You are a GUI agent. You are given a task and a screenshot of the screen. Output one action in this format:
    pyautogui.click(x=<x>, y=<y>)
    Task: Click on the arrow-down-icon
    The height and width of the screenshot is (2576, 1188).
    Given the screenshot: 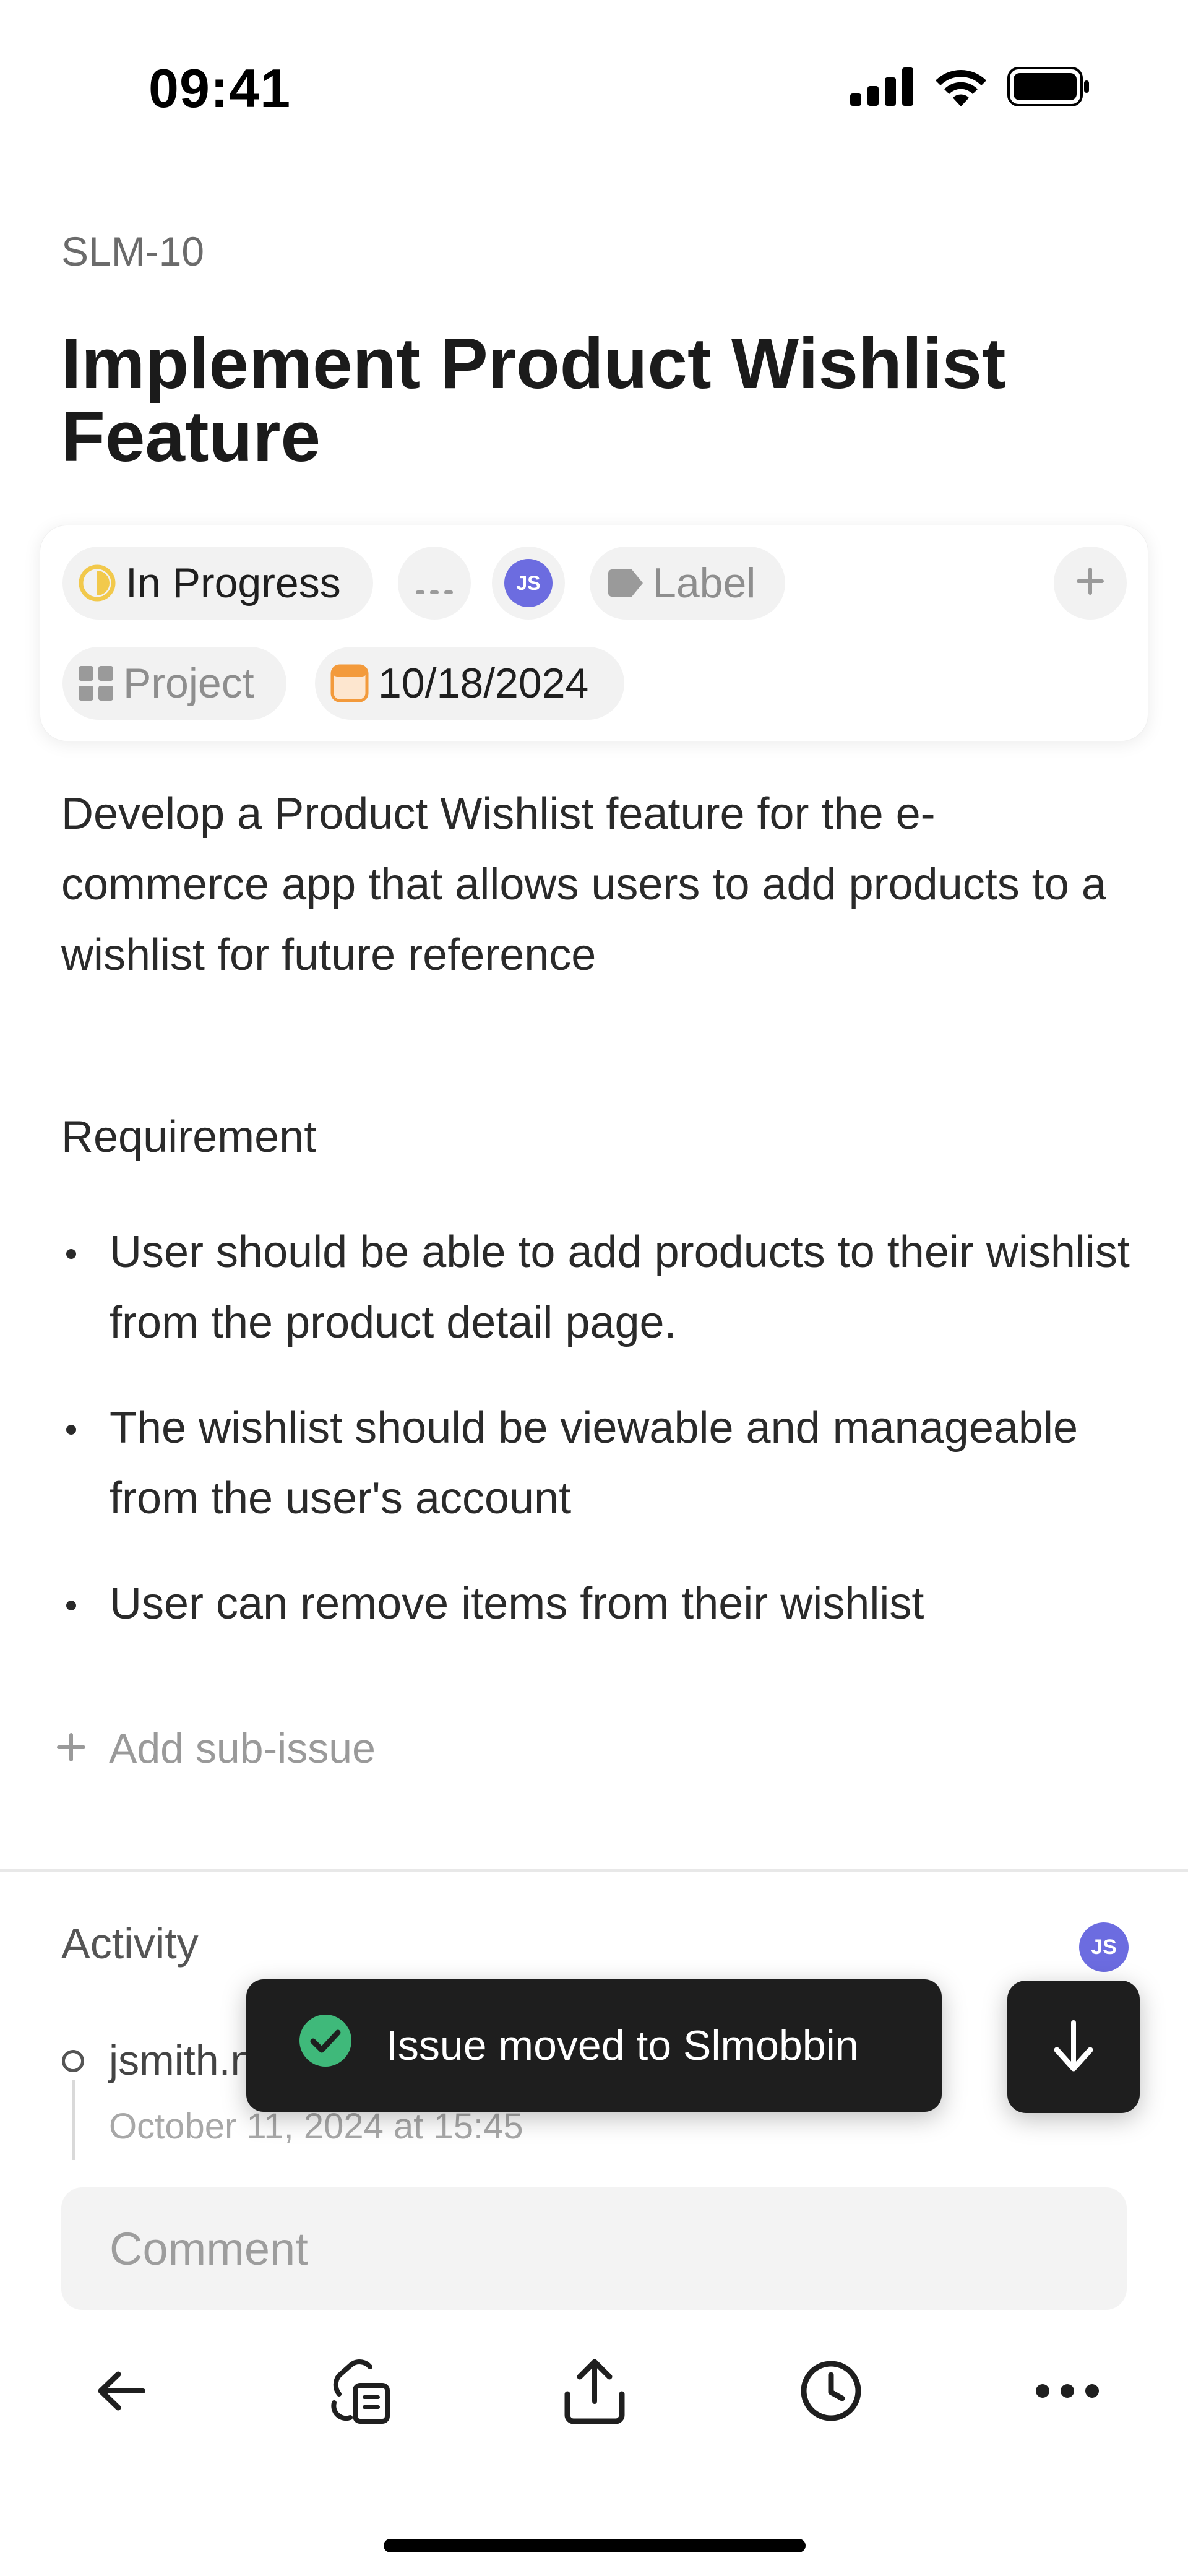 What is the action you would take?
    pyautogui.click(x=1073, y=2047)
    